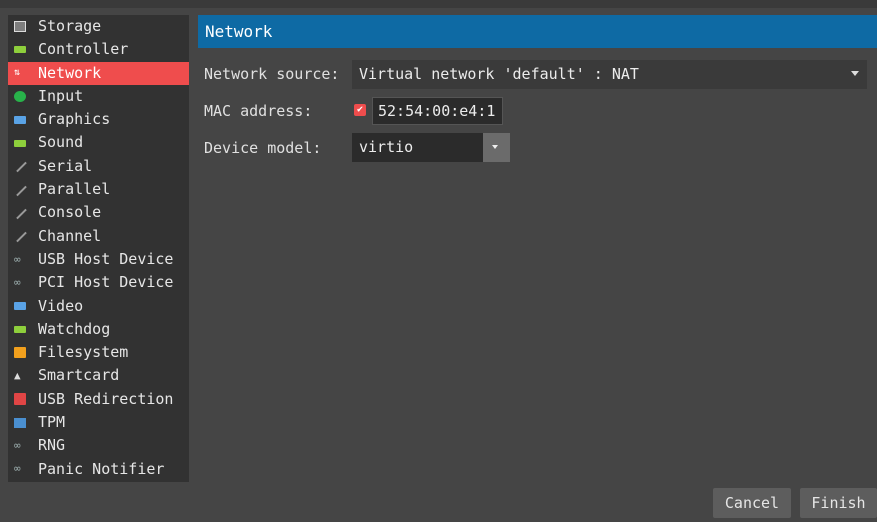 The width and height of the screenshot is (877, 522). I want to click on sidebar-item-parallel: Parallel, so click(98, 189).